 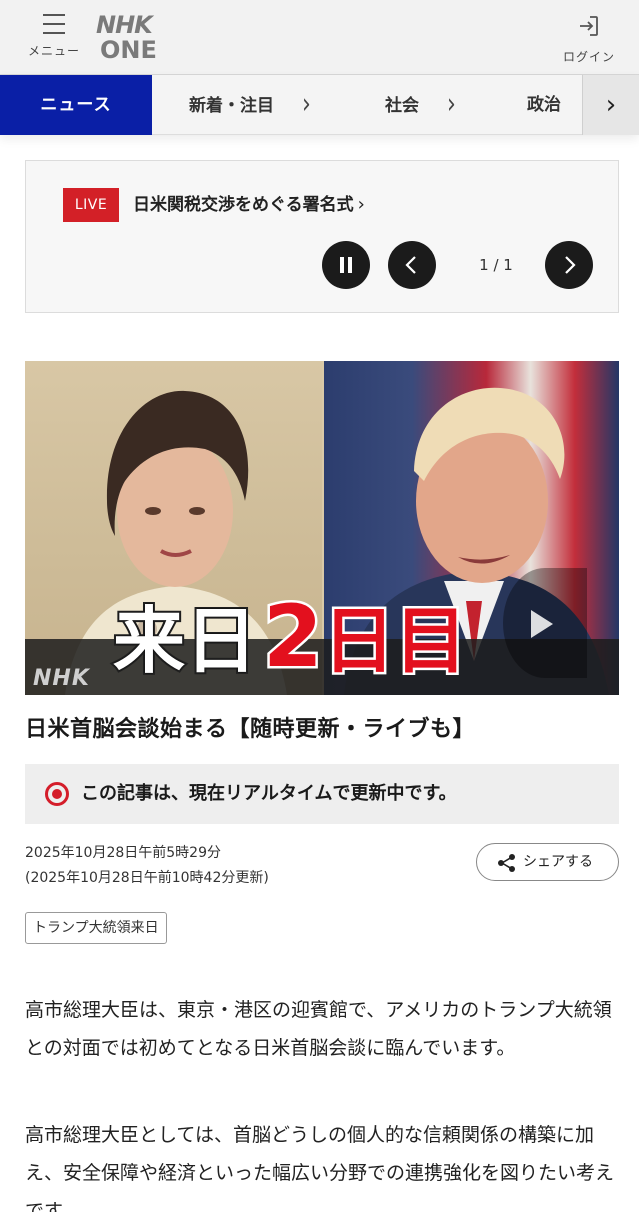 I want to click on published-date: 2025年10月28日午前5時29分, so click(x=123, y=853).